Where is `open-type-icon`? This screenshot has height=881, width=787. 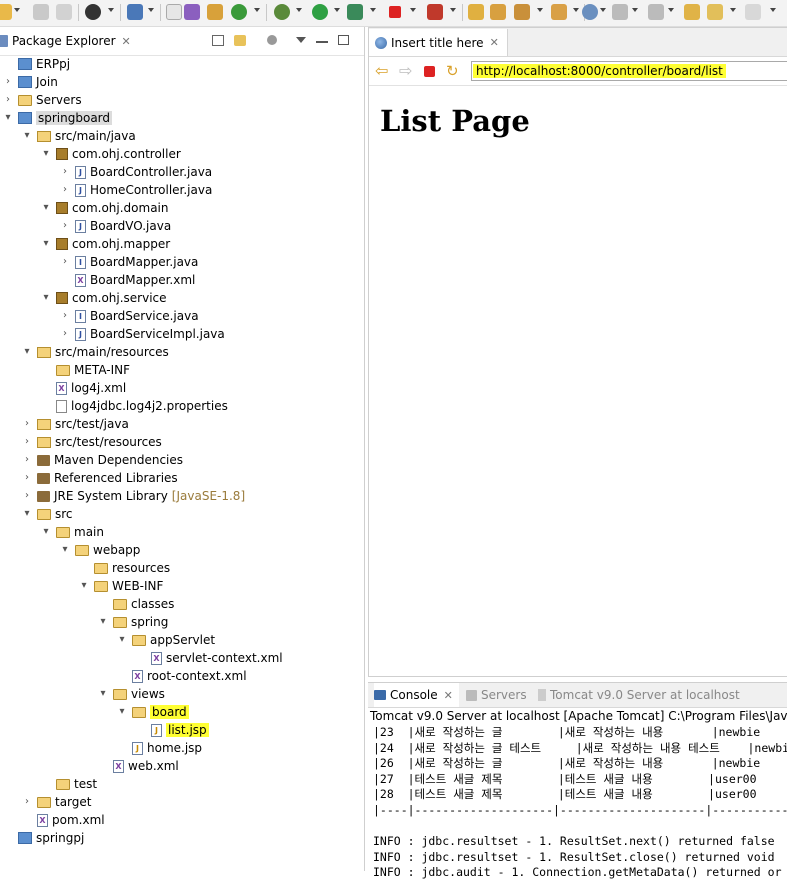 open-type-icon is located at coordinates (476, 12).